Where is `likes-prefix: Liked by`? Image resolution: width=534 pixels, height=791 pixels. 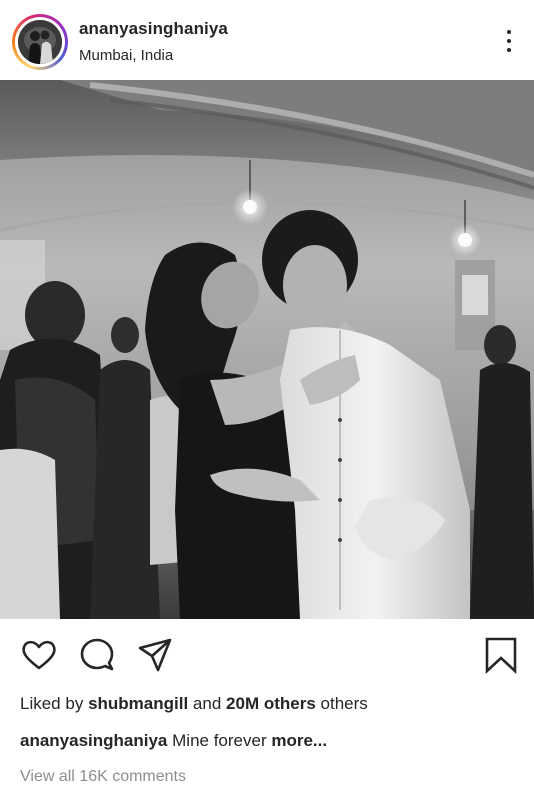 likes-prefix: Liked by is located at coordinates (52, 703).